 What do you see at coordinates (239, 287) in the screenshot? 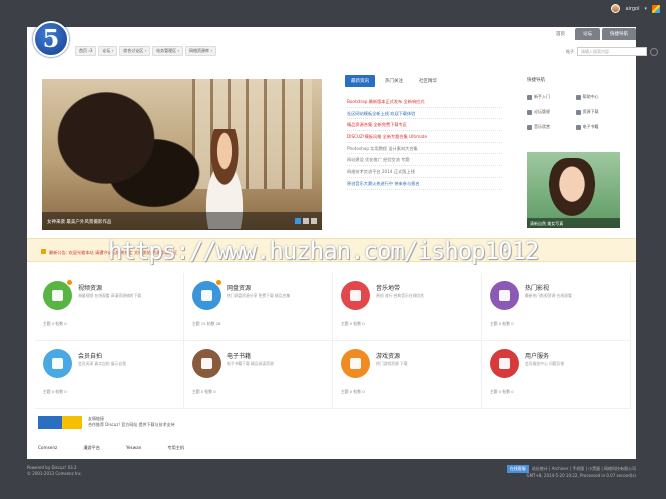
I see `category-title: 网盘资源` at bounding box center [239, 287].